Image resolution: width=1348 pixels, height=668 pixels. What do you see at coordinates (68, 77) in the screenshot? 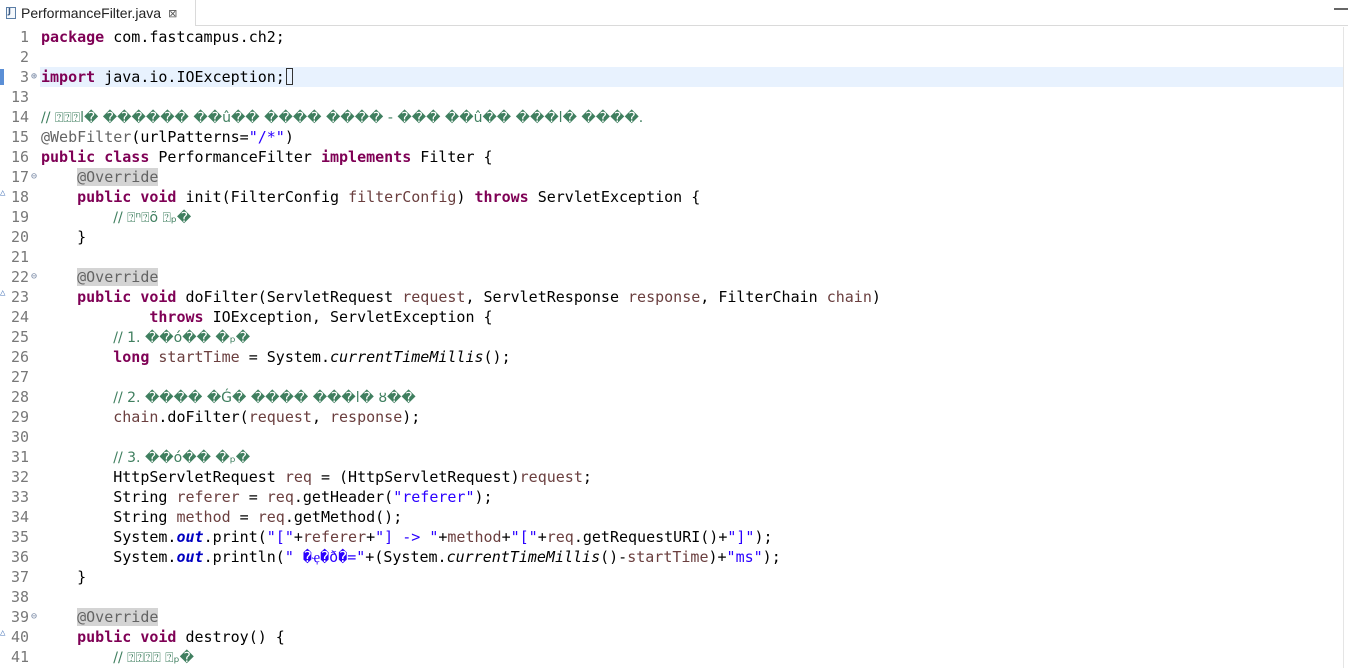
I see `keyword: import` at bounding box center [68, 77].